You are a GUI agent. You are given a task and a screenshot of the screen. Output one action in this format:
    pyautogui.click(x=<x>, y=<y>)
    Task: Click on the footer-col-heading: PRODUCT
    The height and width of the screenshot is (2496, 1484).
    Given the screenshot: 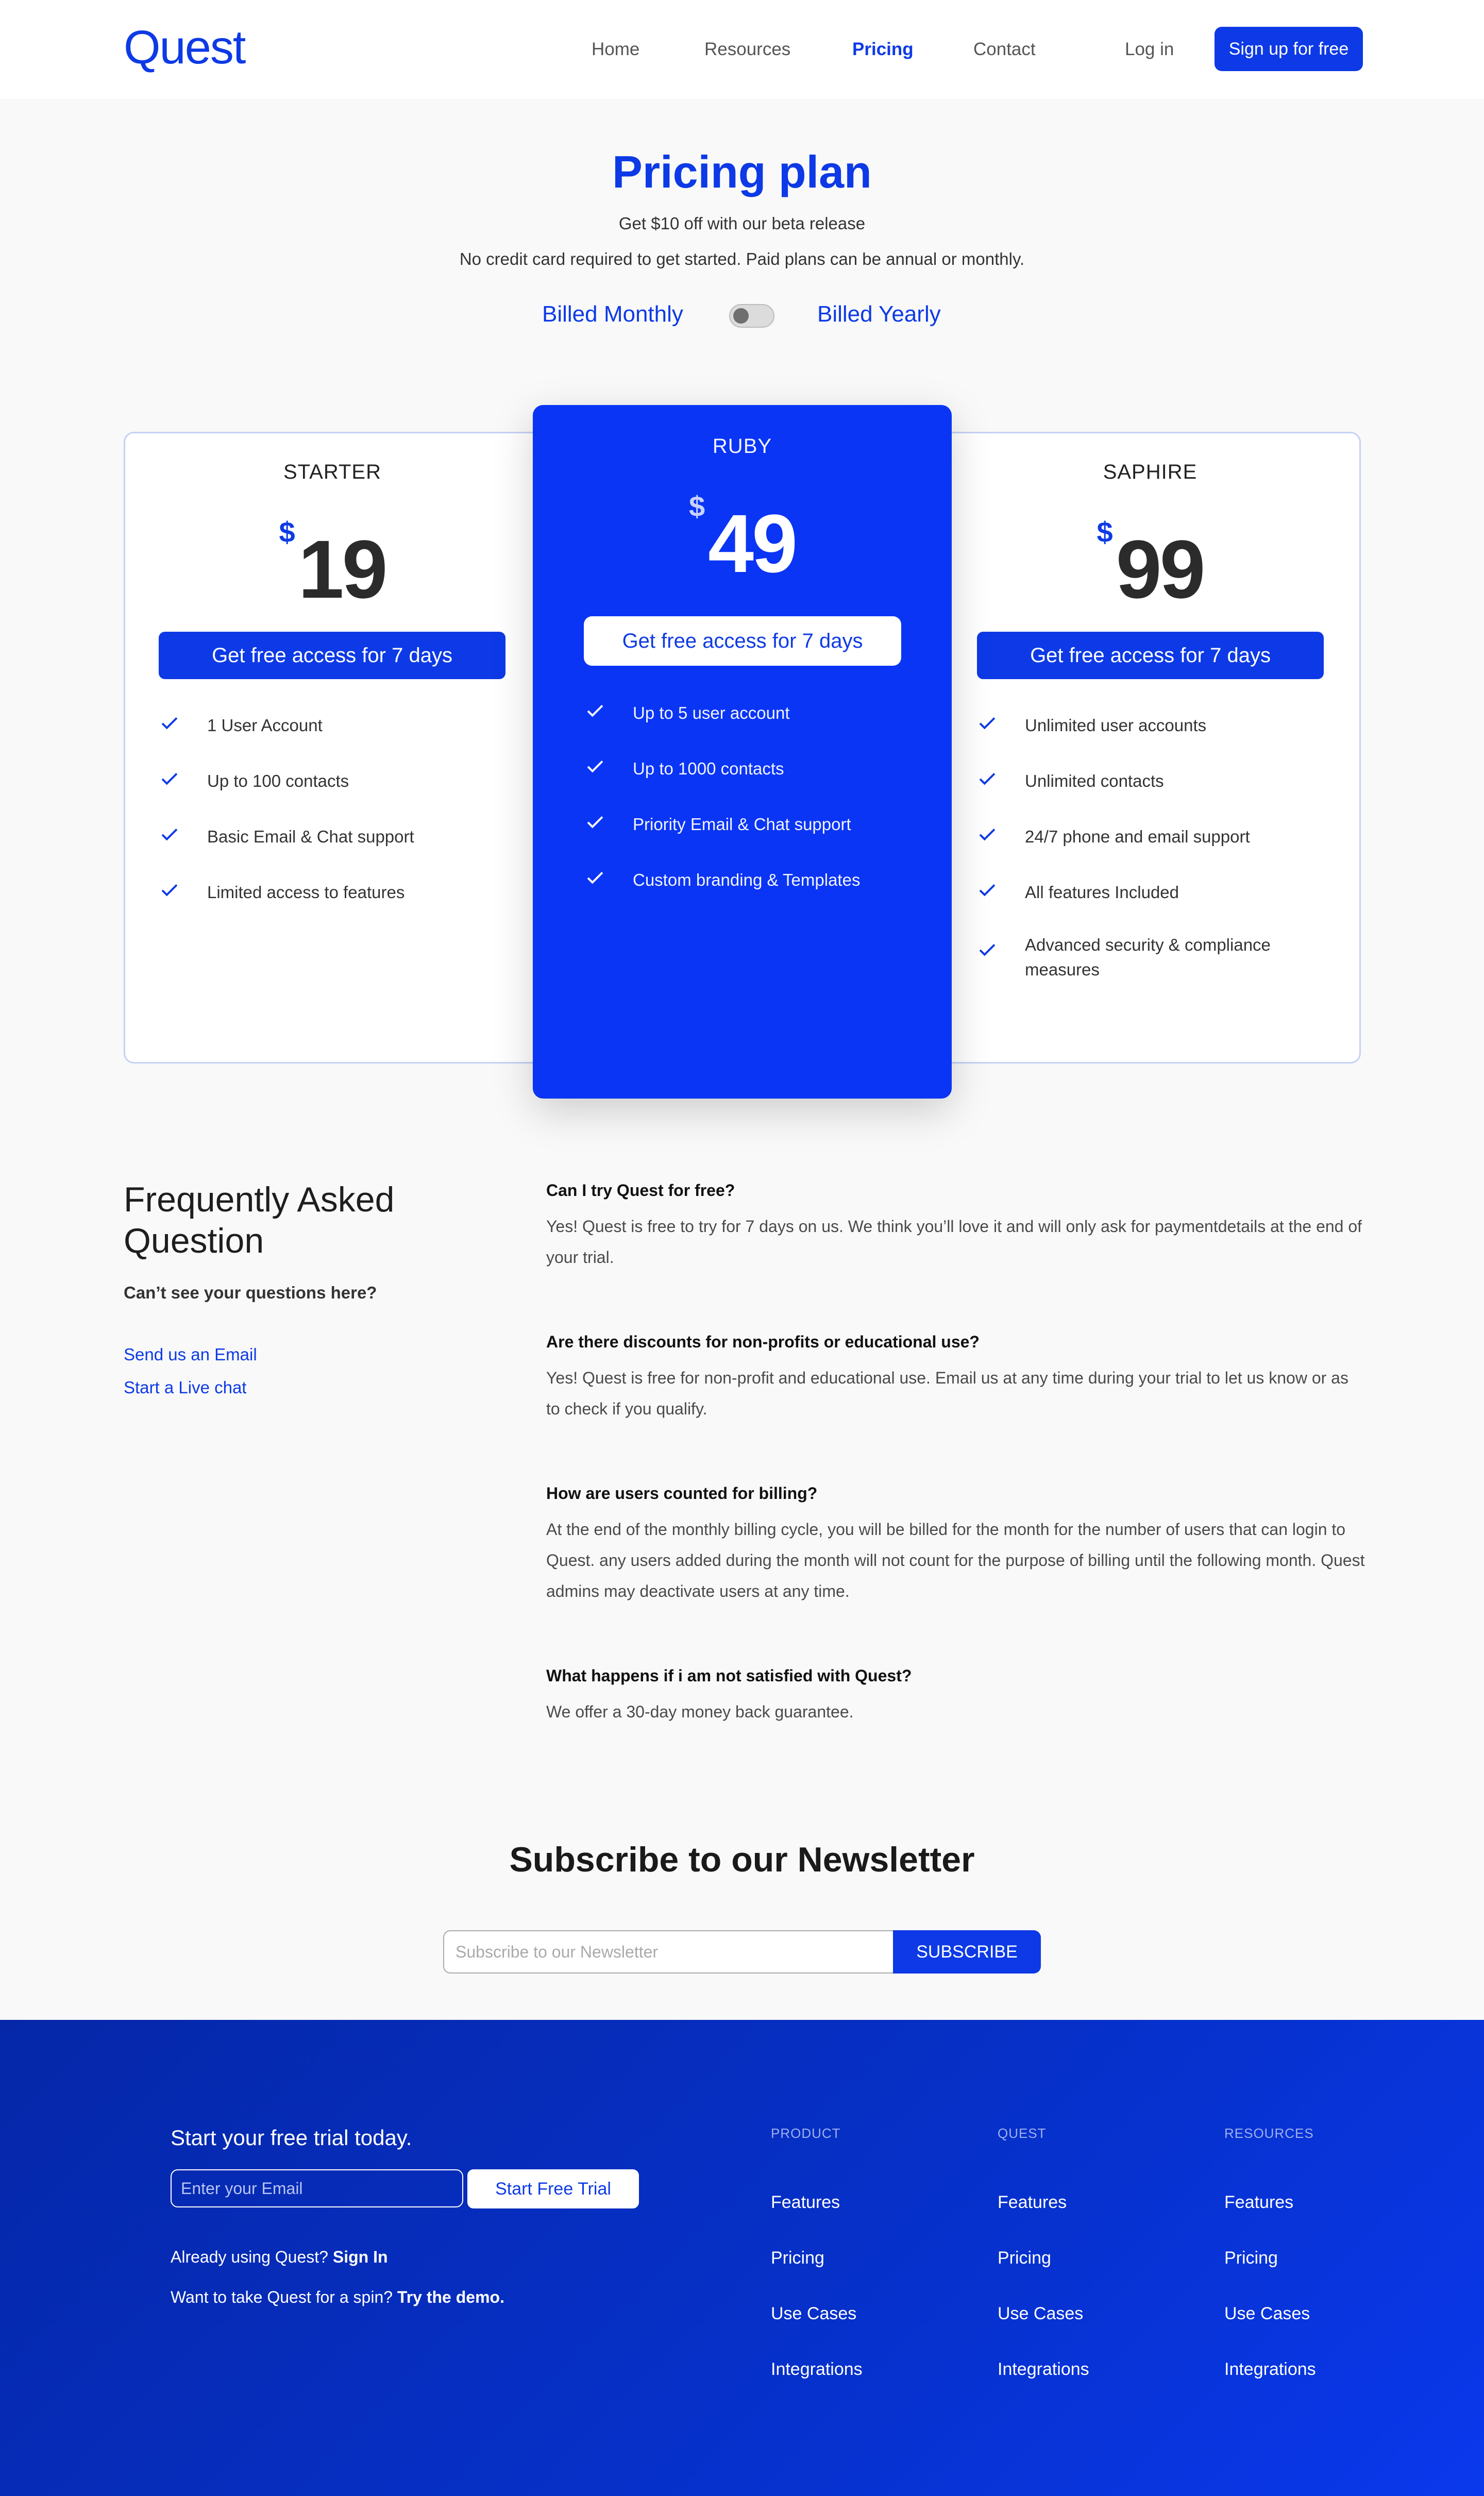 What is the action you would take?
    pyautogui.click(x=806, y=2133)
    